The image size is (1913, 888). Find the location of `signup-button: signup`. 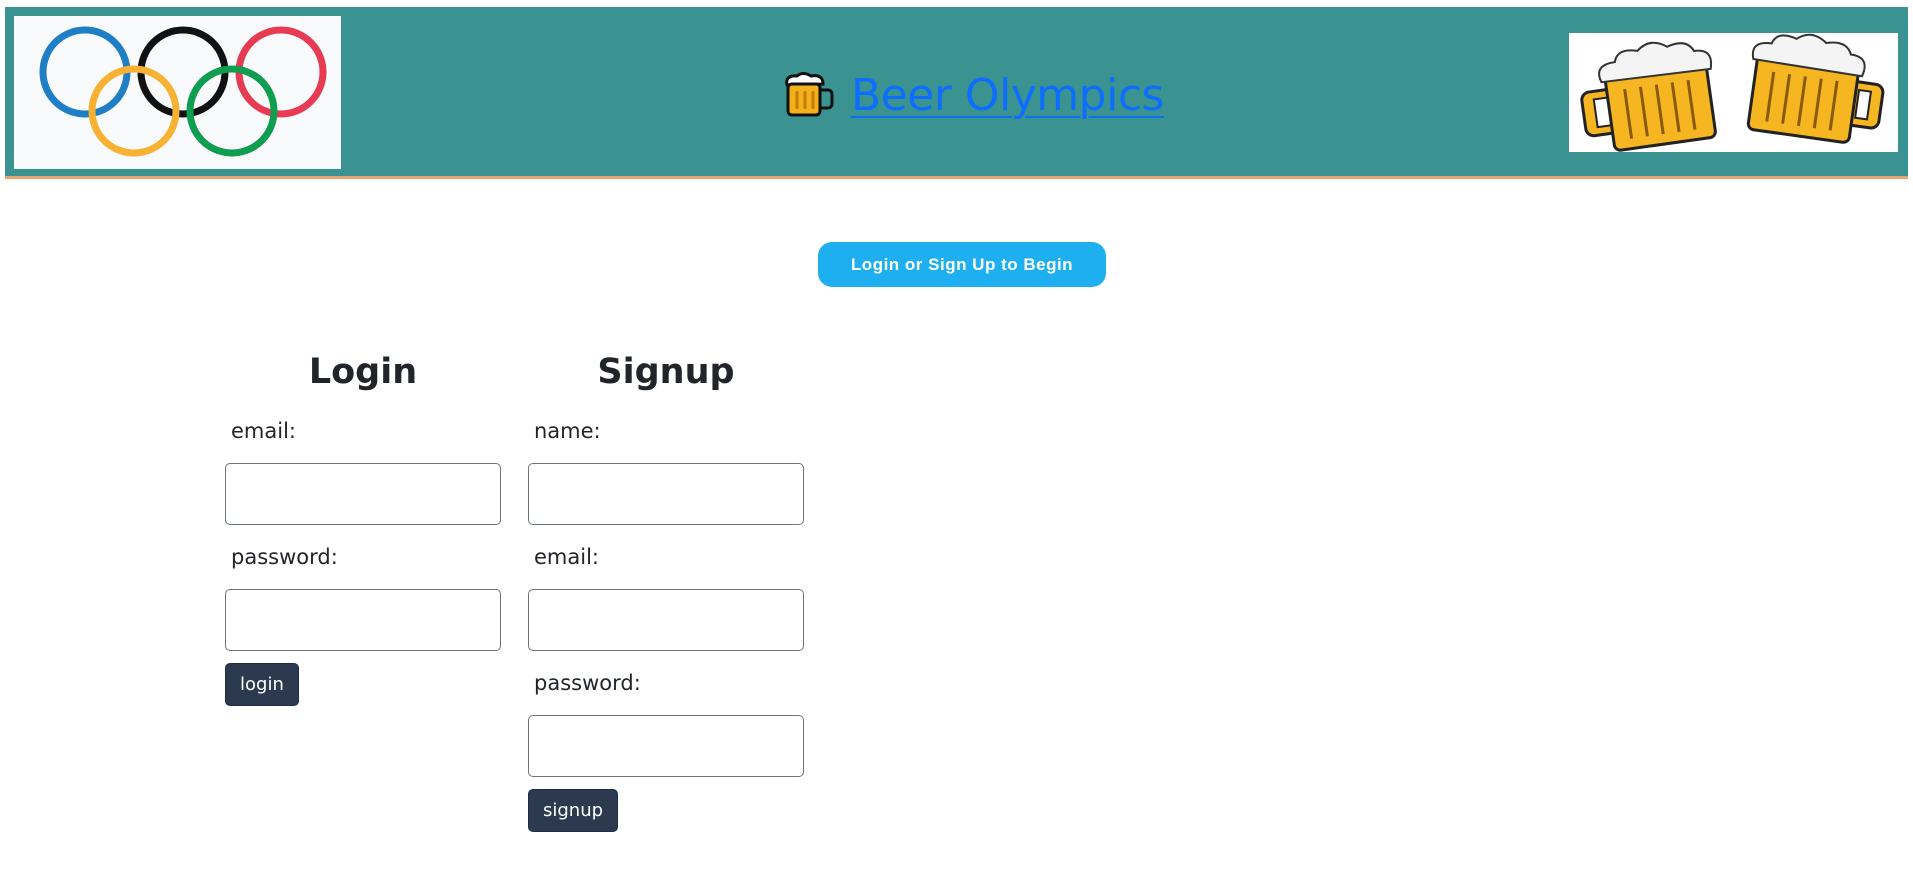

signup-button: signup is located at coordinates (573, 810).